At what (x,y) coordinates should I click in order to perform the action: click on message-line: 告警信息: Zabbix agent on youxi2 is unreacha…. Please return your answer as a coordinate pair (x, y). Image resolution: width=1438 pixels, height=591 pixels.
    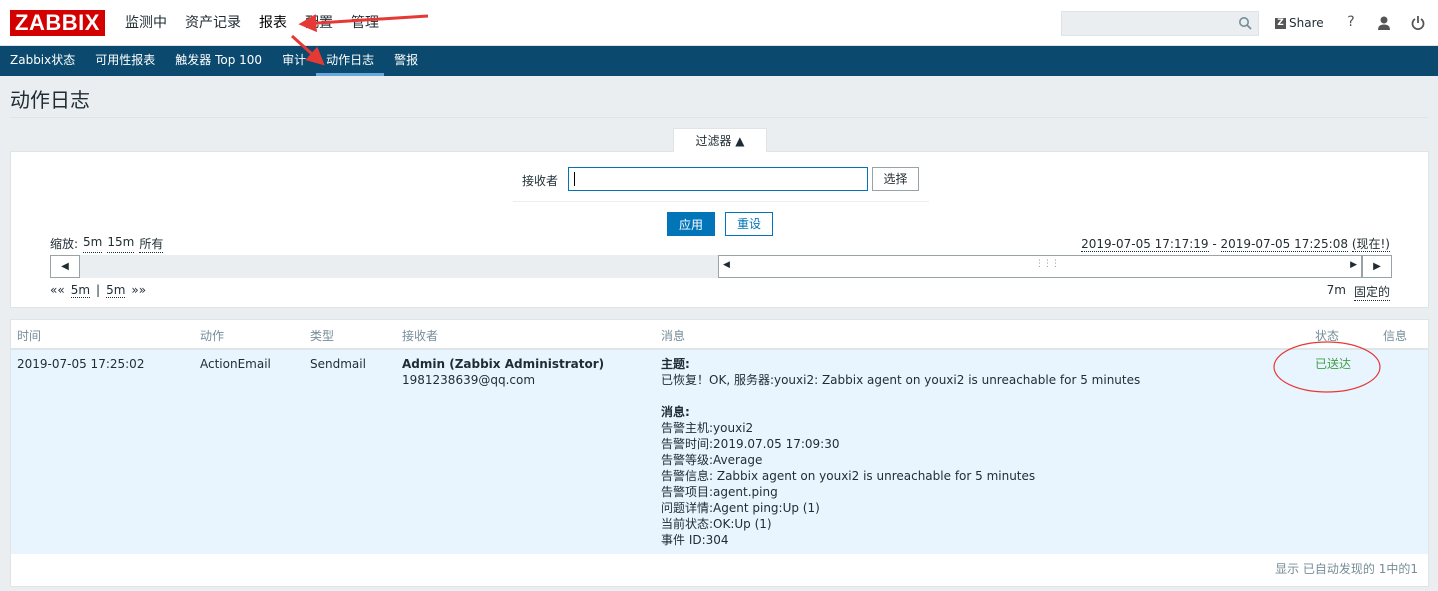
    Looking at the image, I should click on (848, 476).